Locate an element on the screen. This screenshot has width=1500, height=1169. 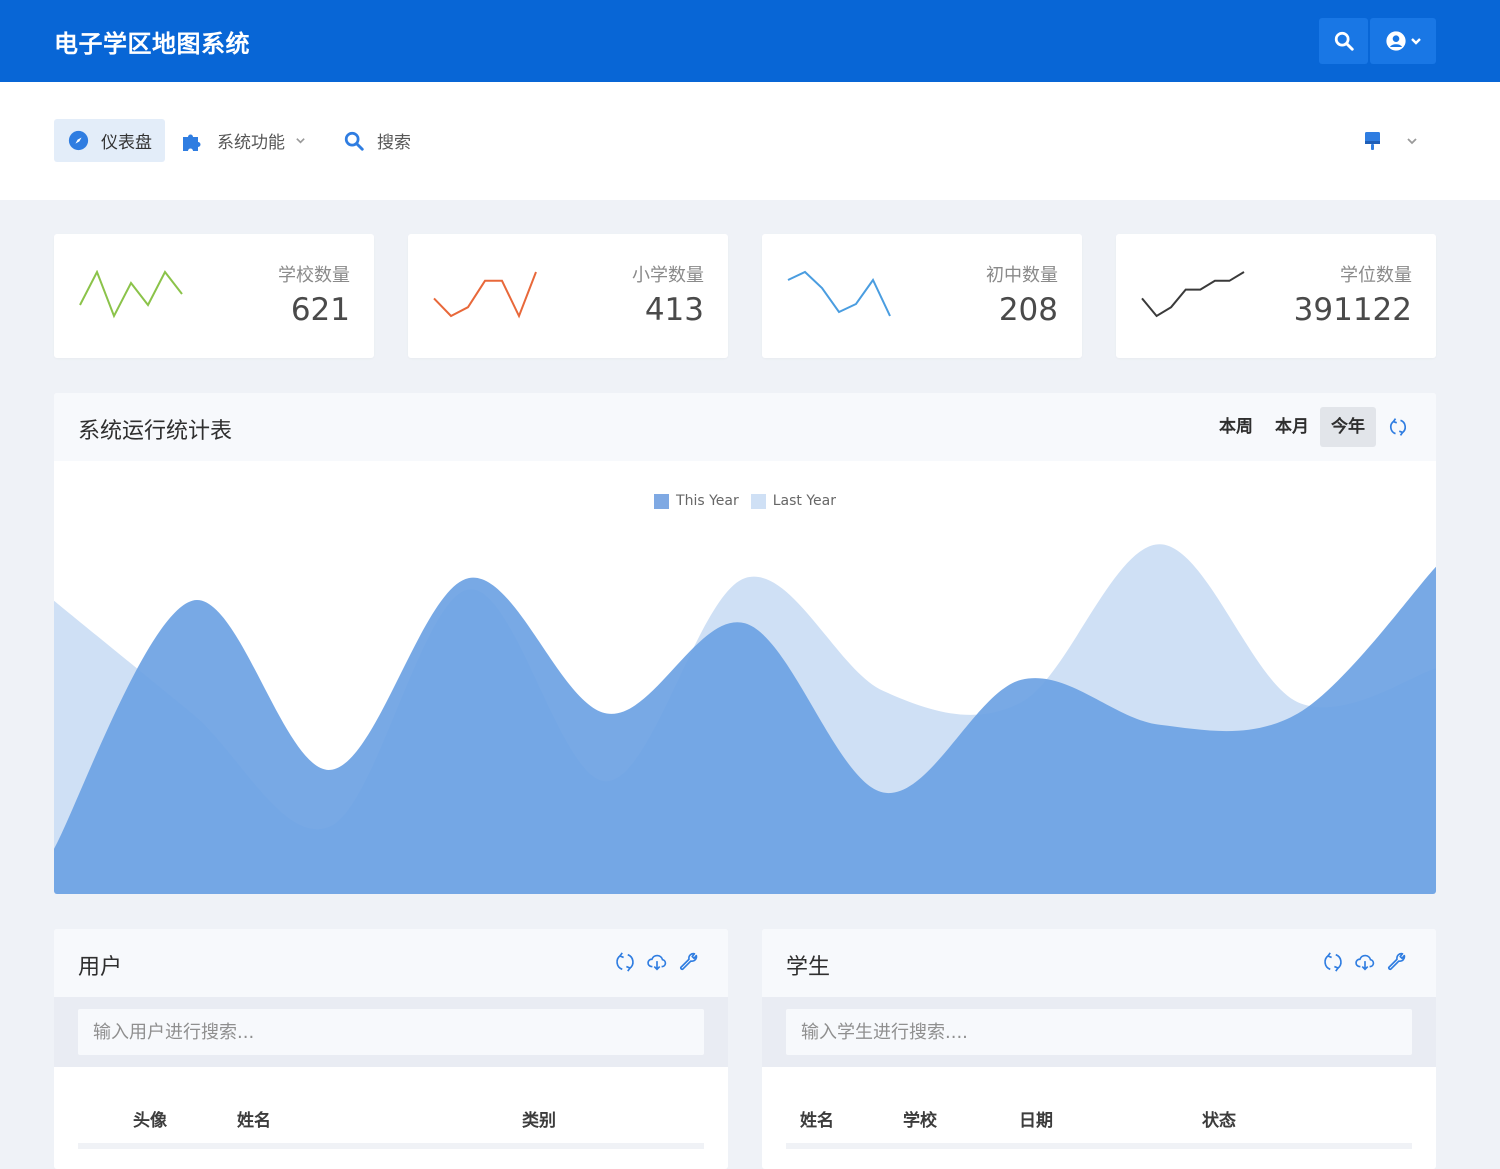
stat-label: 学校数量 is located at coordinates (314, 275).